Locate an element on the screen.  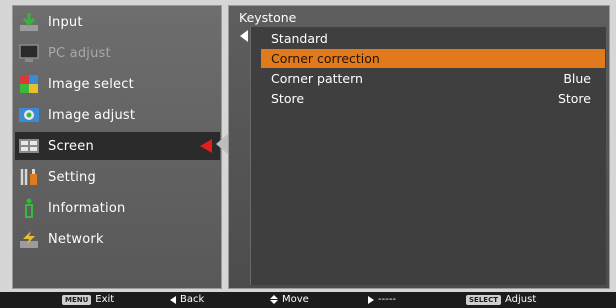
image-adjust-icon is located at coordinates (29, 115).